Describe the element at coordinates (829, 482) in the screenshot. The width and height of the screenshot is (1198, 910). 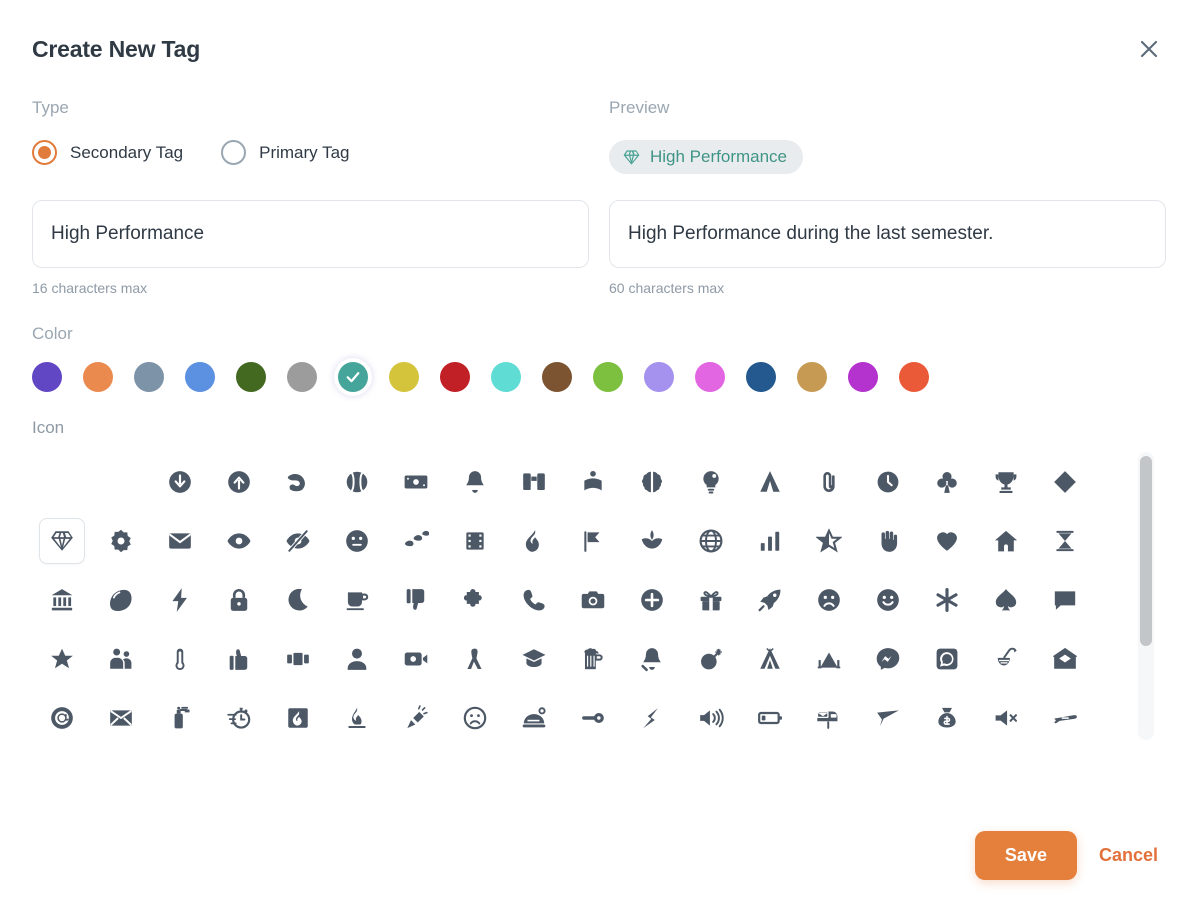
I see `icon-option-paperclip` at that location.